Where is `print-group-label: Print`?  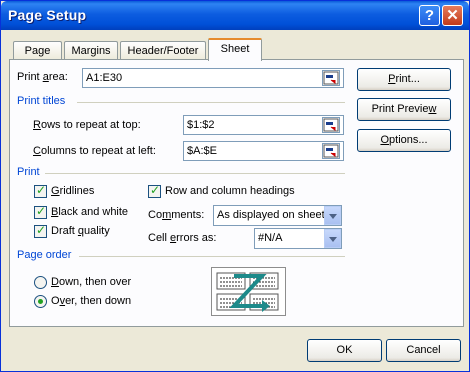
print-group-label: Print is located at coordinates (28, 172).